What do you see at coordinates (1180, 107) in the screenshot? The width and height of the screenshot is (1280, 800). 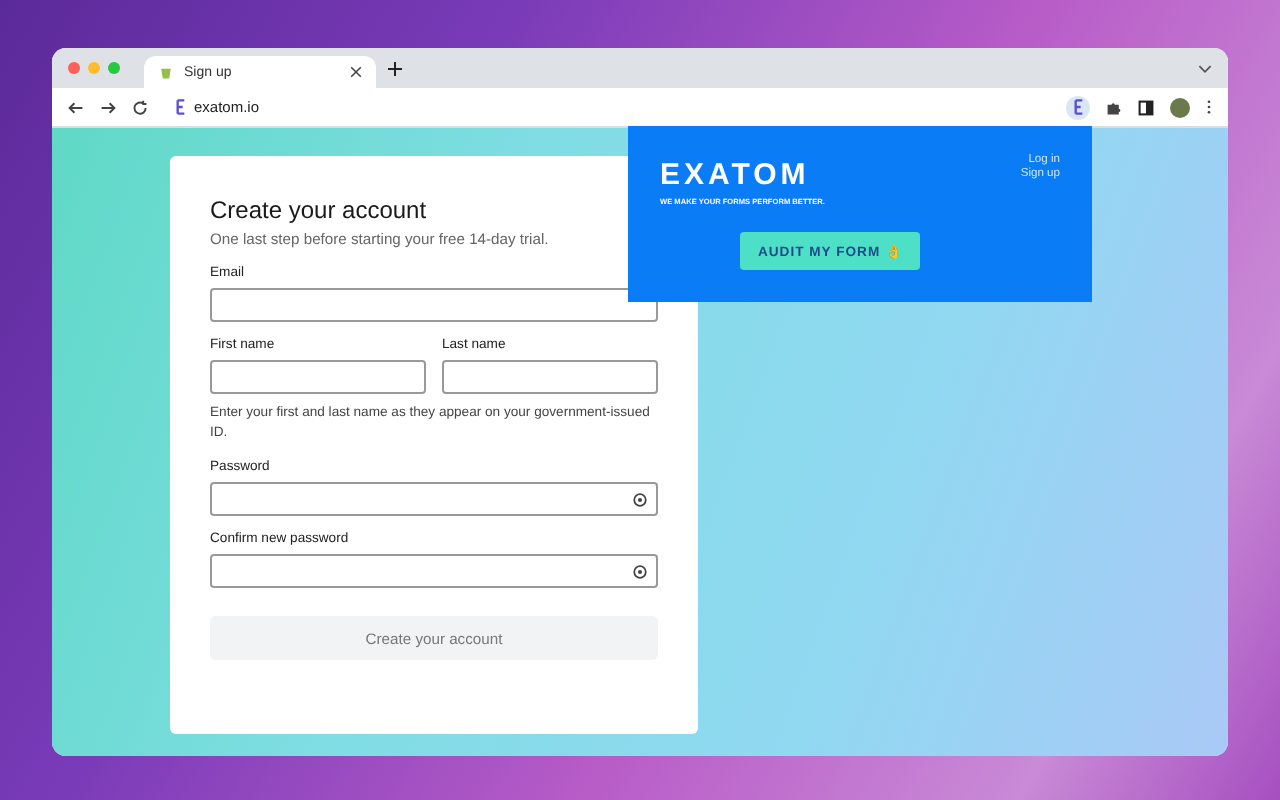 I see `avatar-icon` at bounding box center [1180, 107].